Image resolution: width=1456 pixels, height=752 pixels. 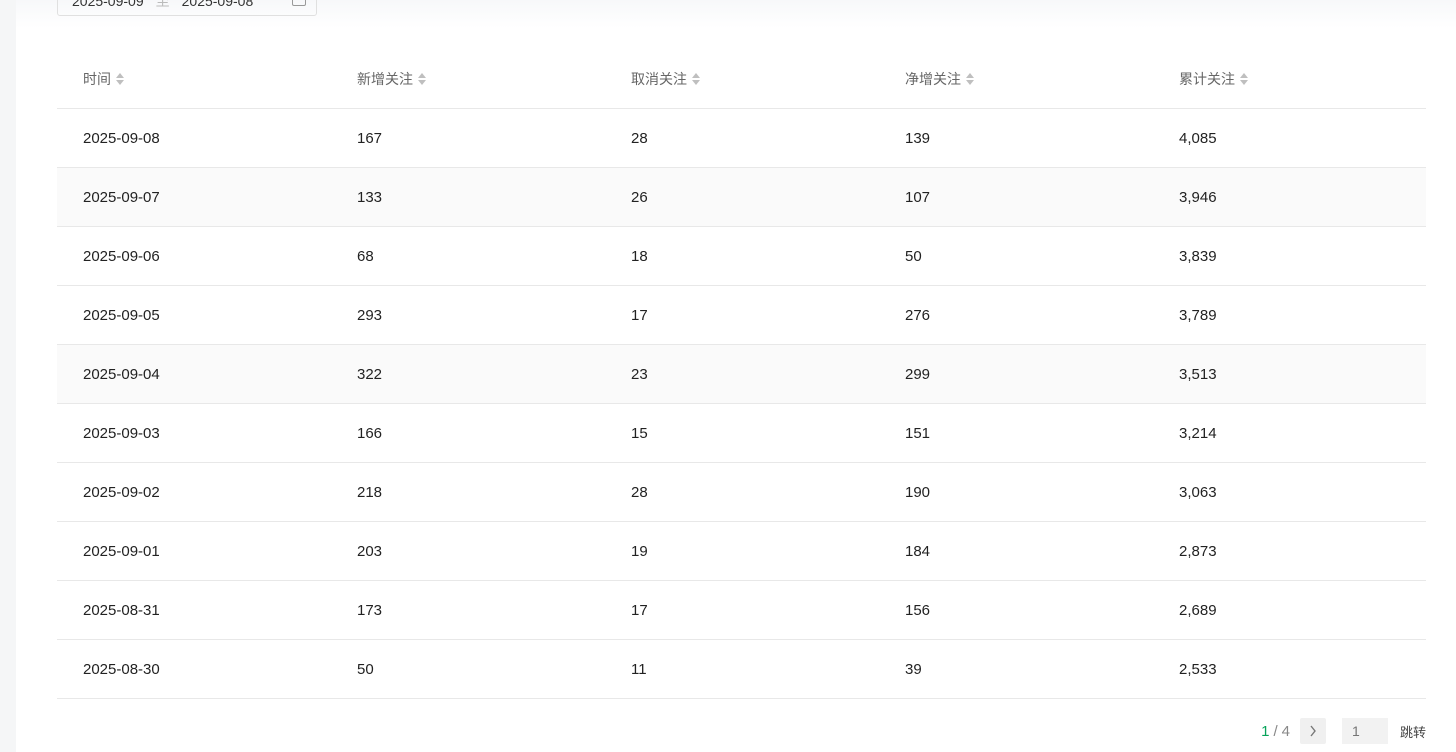 I want to click on column-header-label: 累计关注, so click(x=1207, y=79).